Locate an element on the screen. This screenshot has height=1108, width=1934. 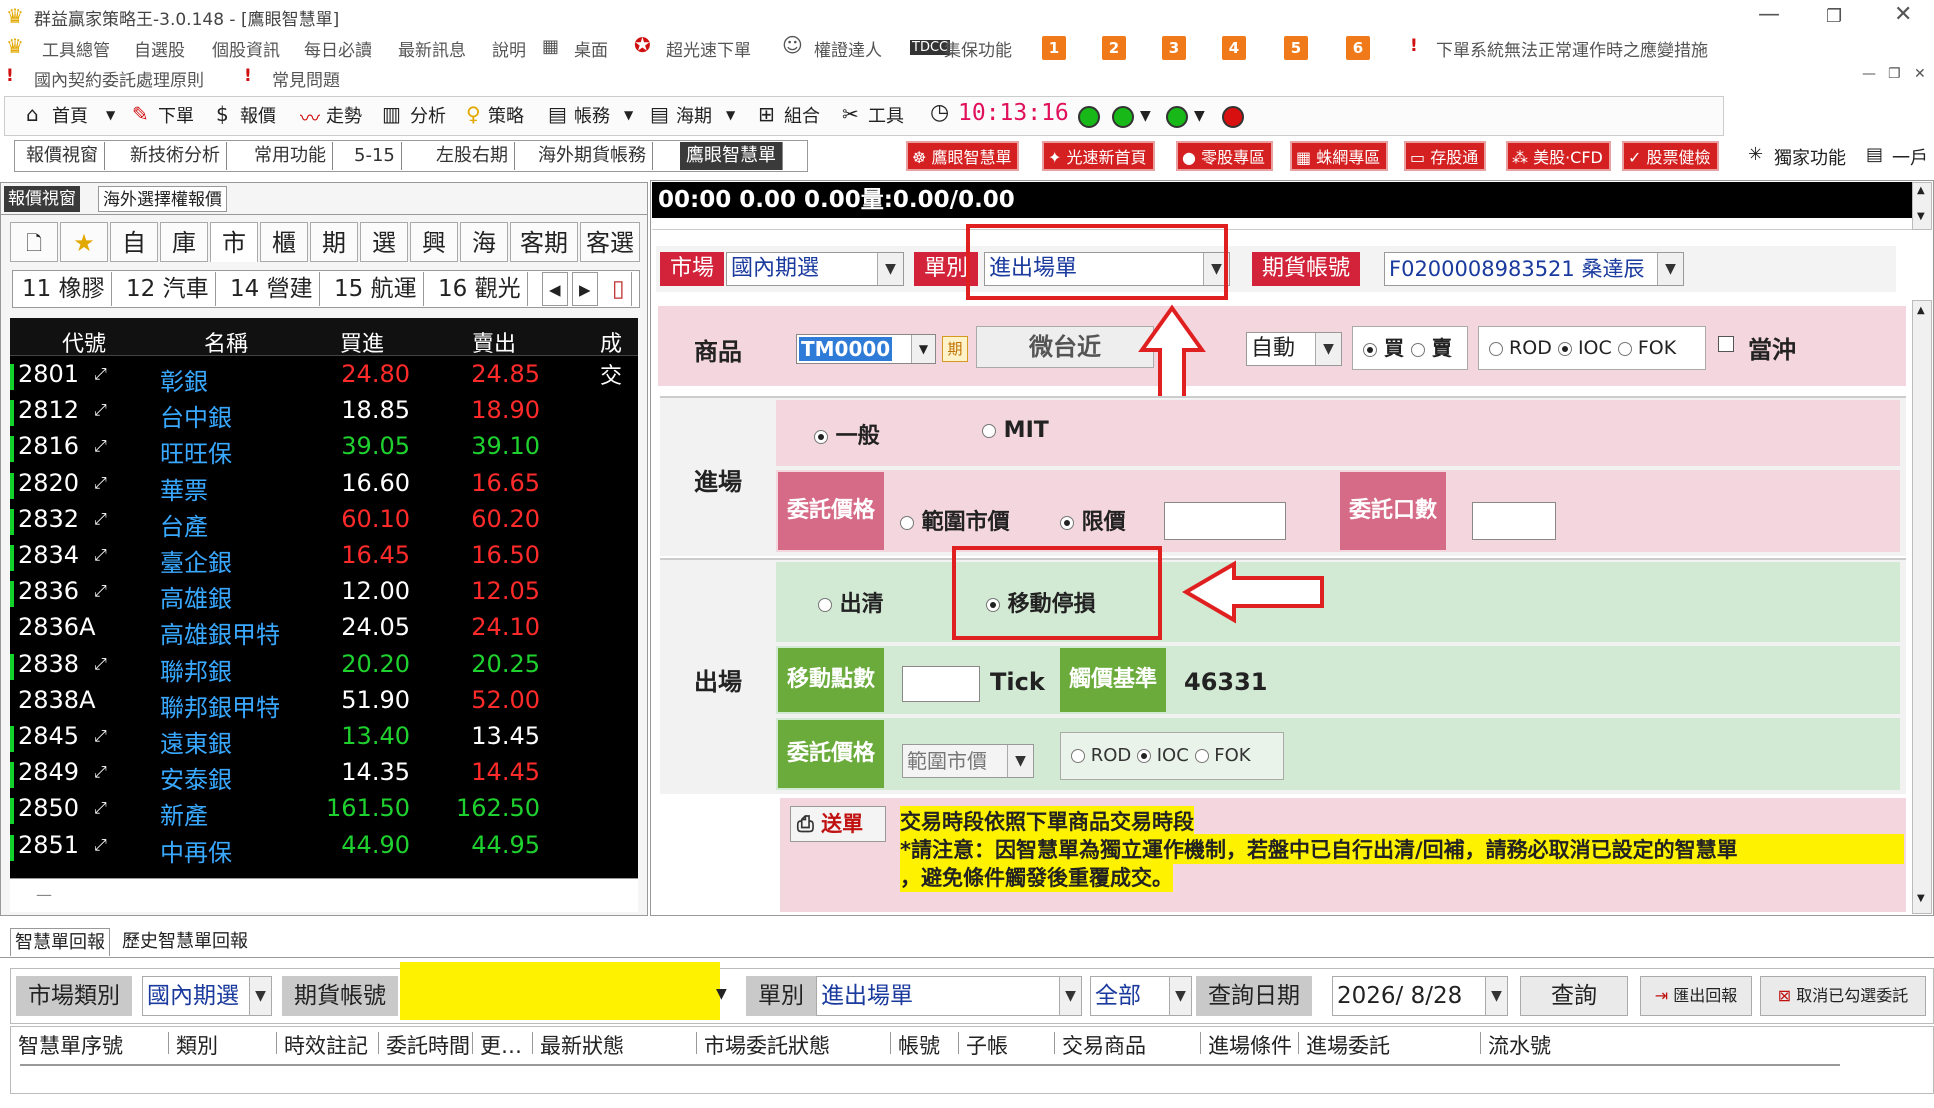
ticker-vscroll: ▲ ▼ is located at coordinates (1922, 206).